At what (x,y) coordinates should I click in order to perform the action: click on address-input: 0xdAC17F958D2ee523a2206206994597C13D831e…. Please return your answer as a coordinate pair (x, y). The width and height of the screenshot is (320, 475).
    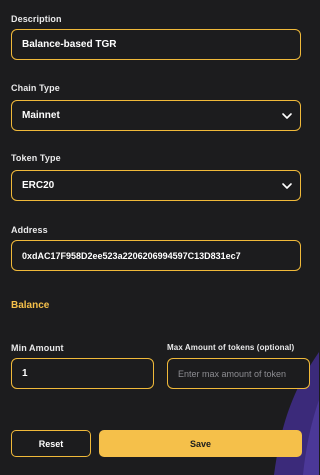
    Looking at the image, I should click on (156, 255).